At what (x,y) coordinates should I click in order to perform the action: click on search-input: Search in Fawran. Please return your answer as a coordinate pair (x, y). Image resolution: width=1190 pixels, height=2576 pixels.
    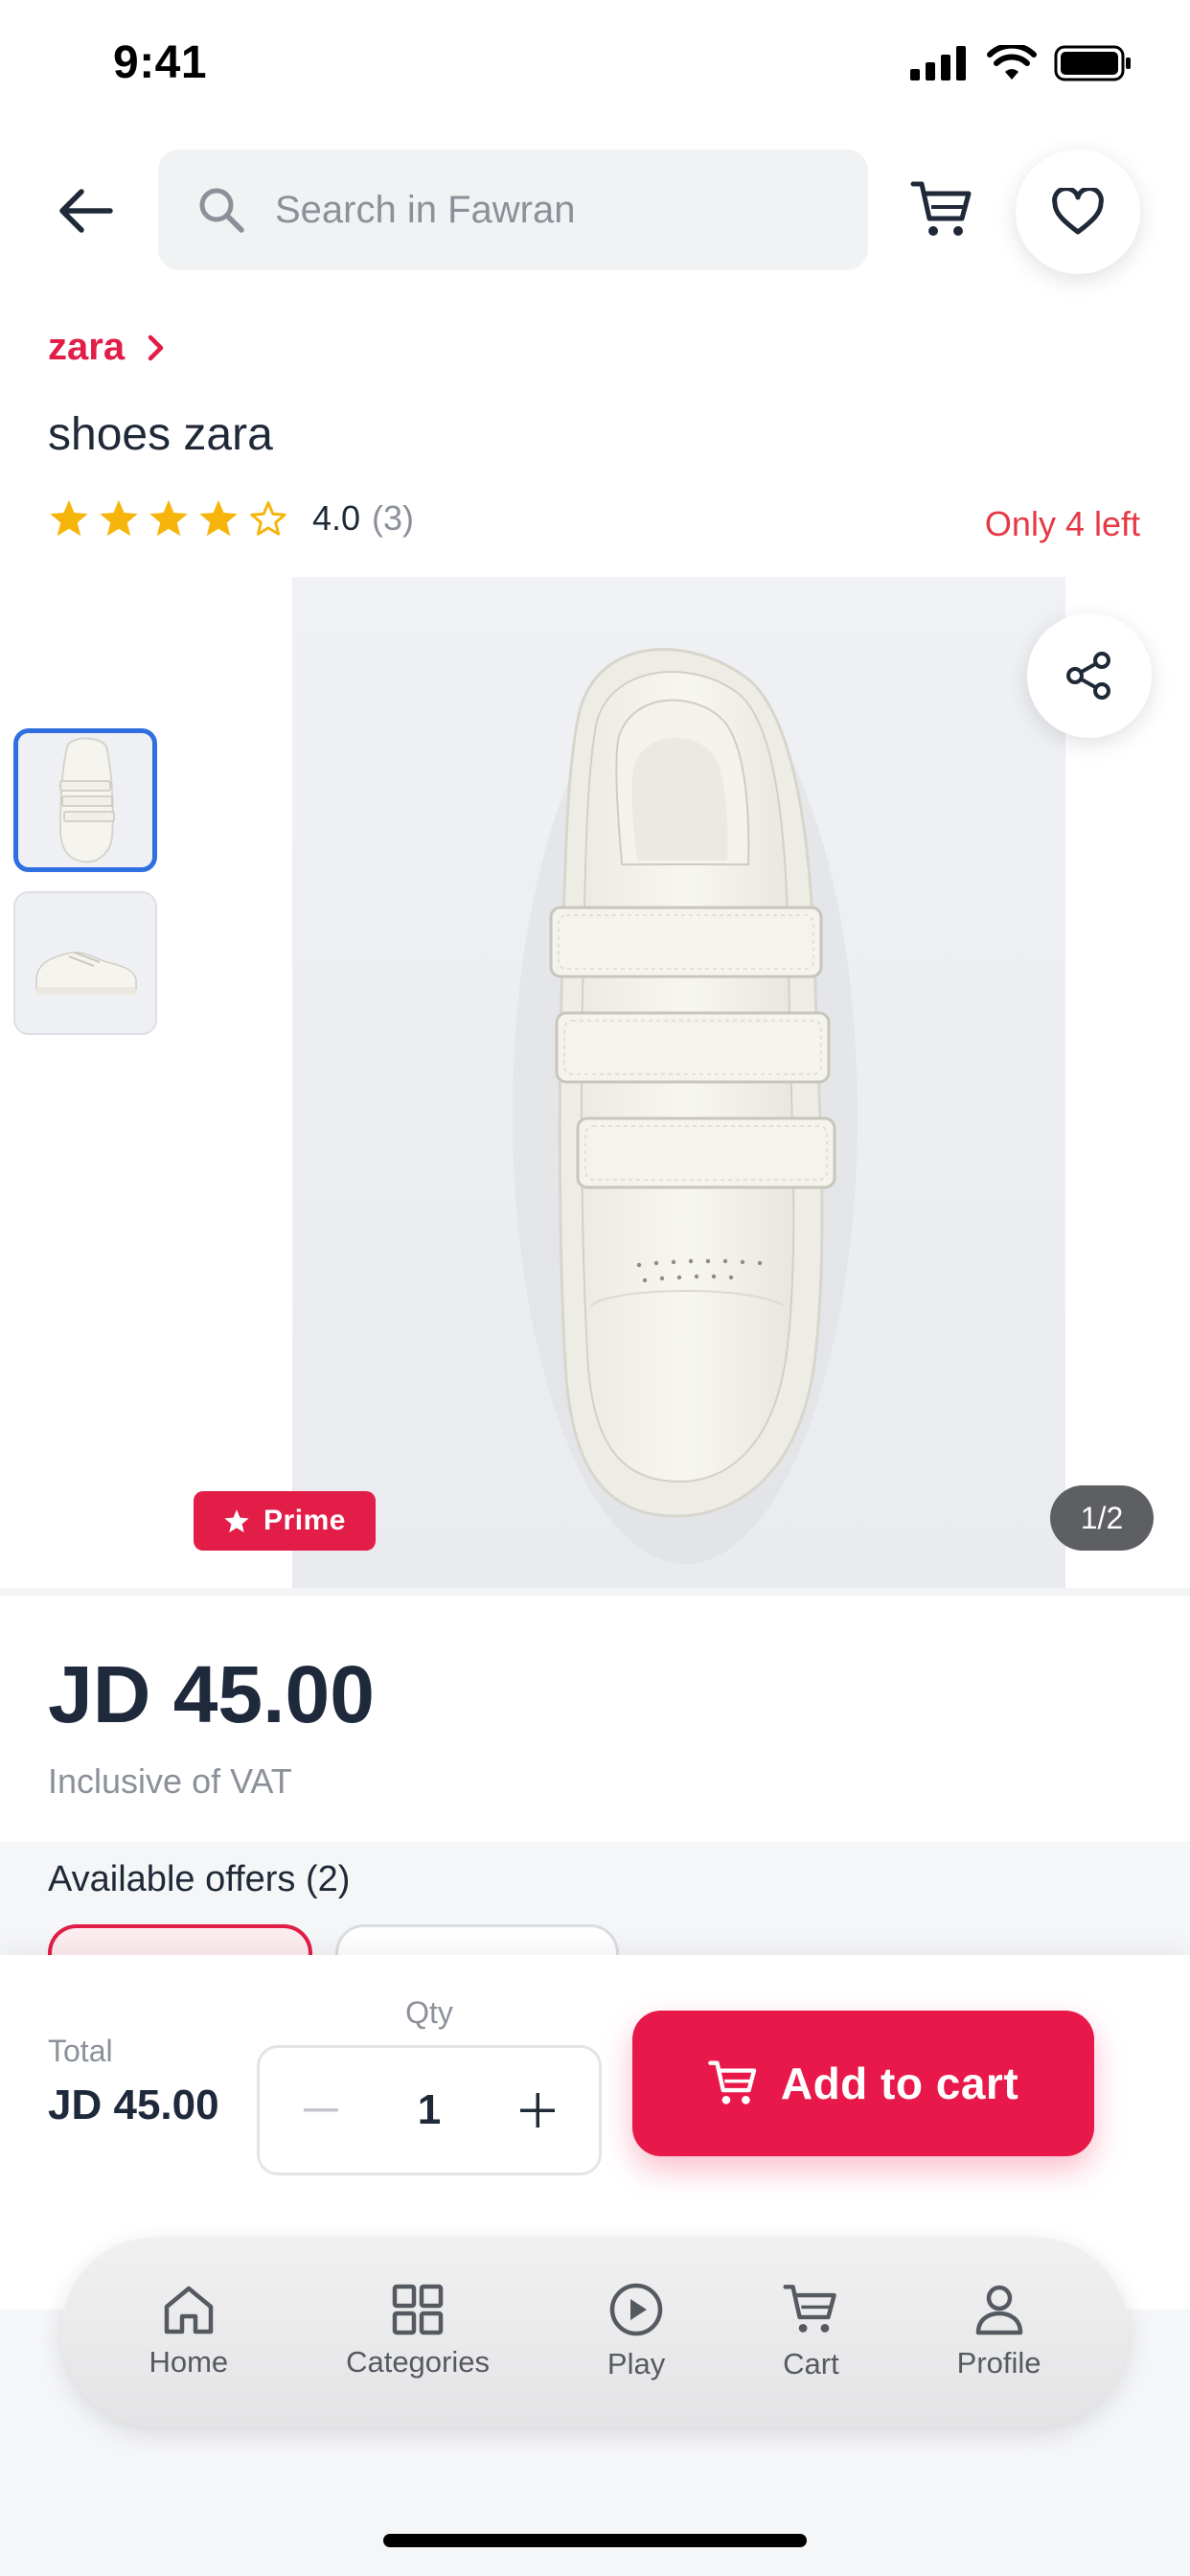
    Looking at the image, I should click on (513, 210).